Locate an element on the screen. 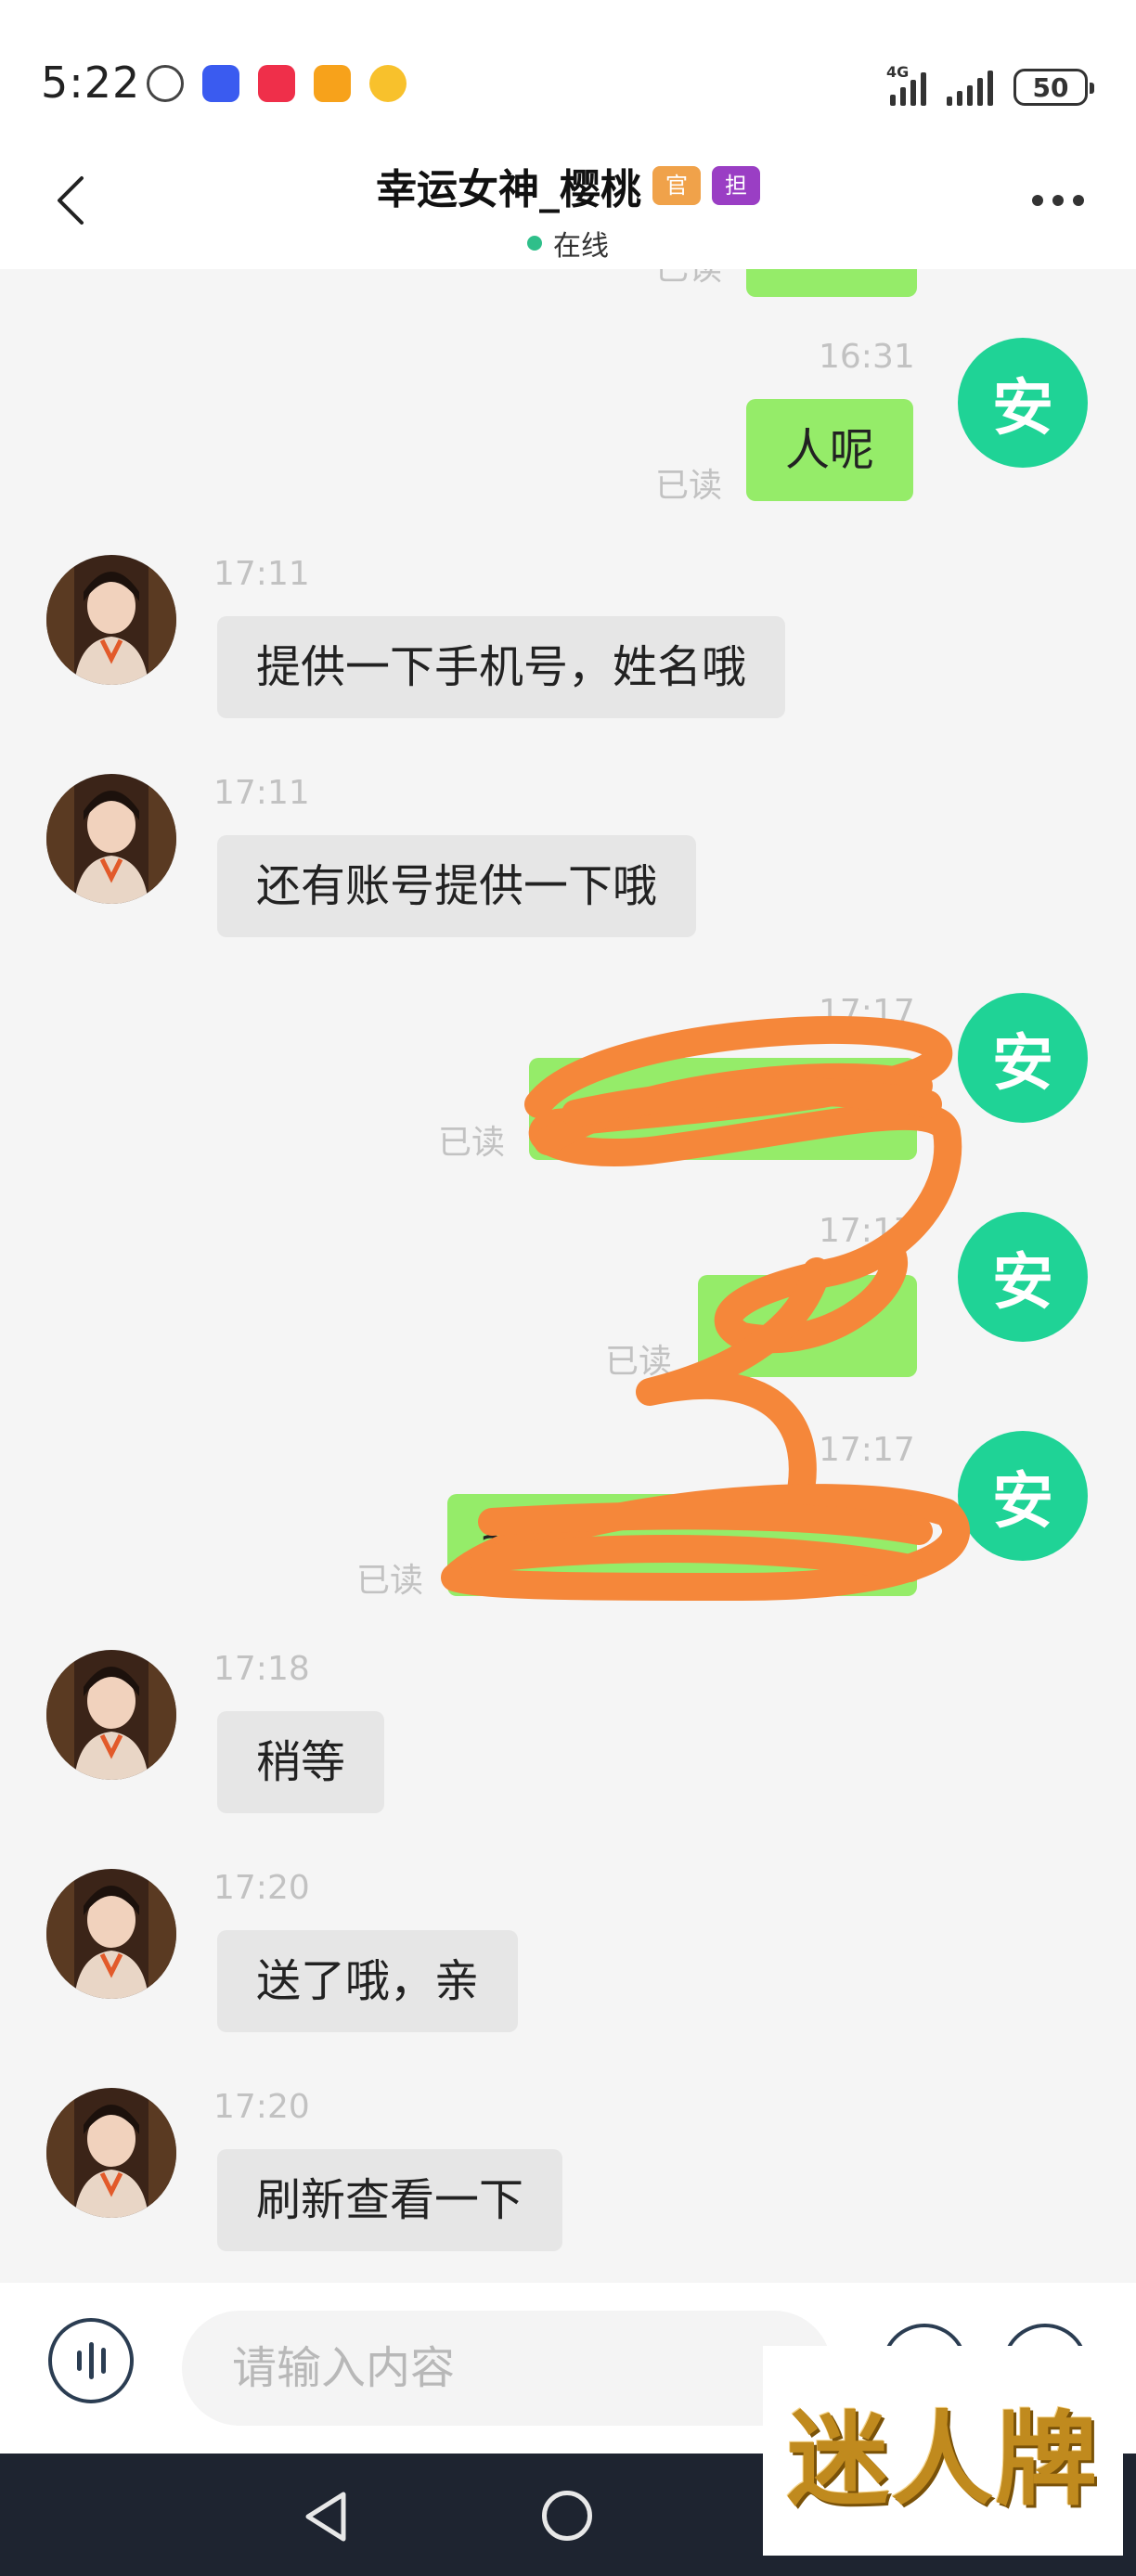 Image resolution: width=1136 pixels, height=2576 pixels. app-blue-icon is located at coordinates (220, 84).